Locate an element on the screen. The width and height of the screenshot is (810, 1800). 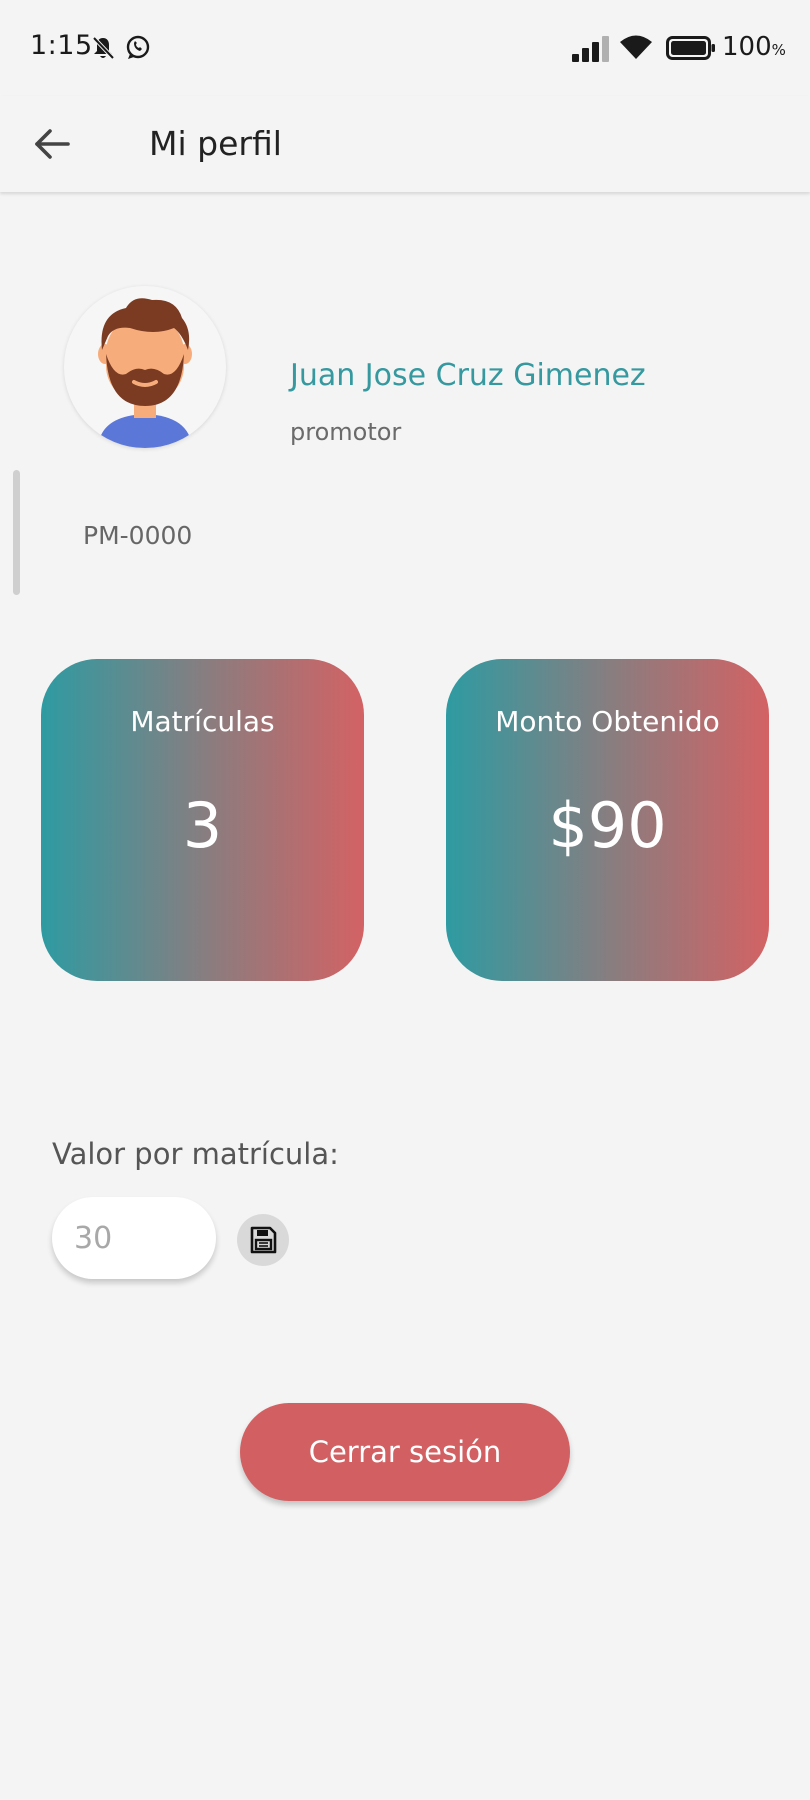
amount-earned-value: $90 is located at coordinates (607, 825).